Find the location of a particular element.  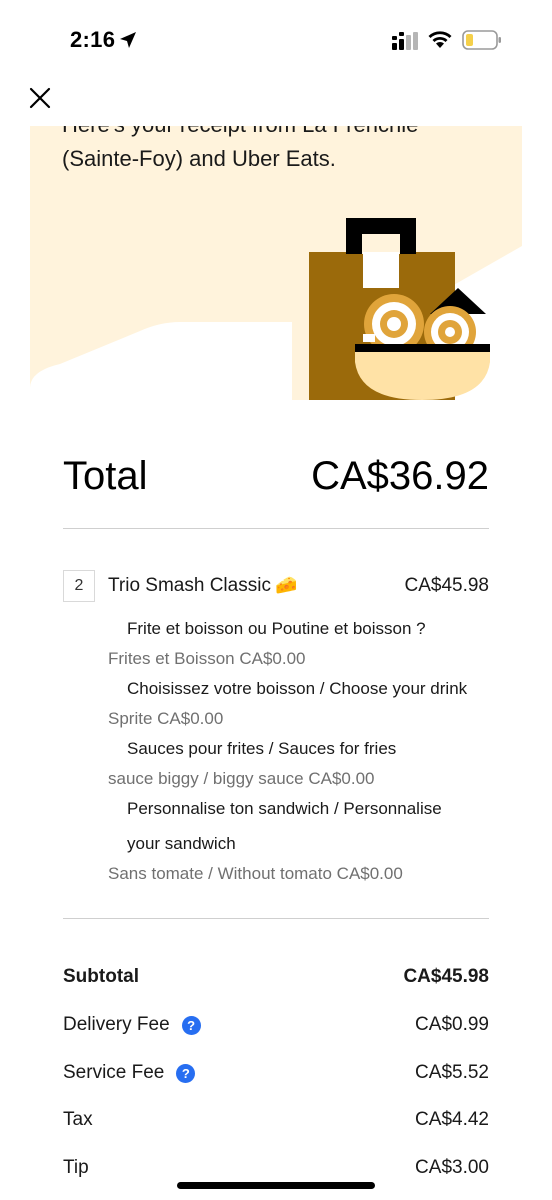

item-name-row: Trio Smash Classic 🧀 is located at coordinates (202, 586).